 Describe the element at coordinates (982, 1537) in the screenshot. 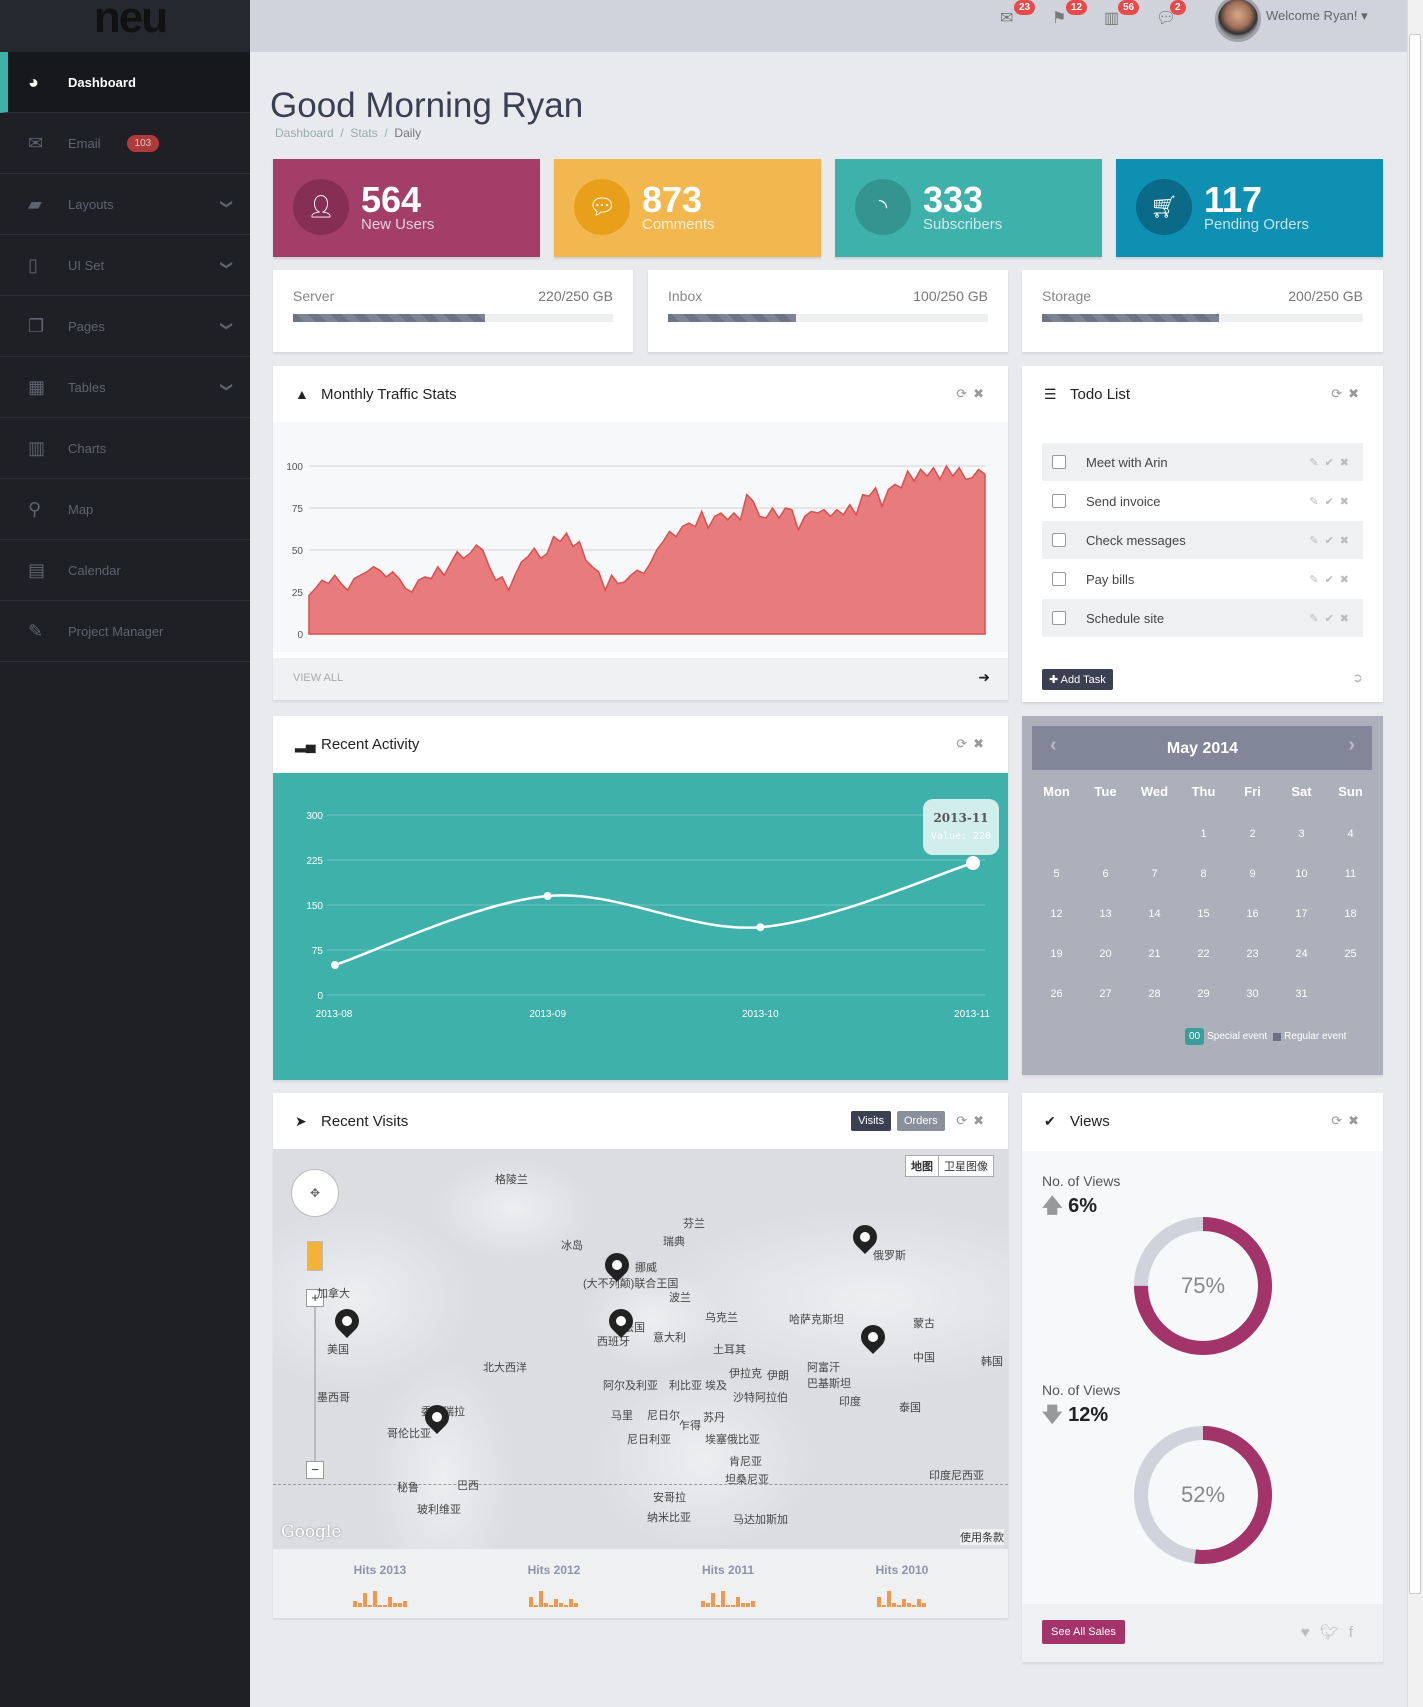

I see `map-terms-link: 使用条款` at that location.